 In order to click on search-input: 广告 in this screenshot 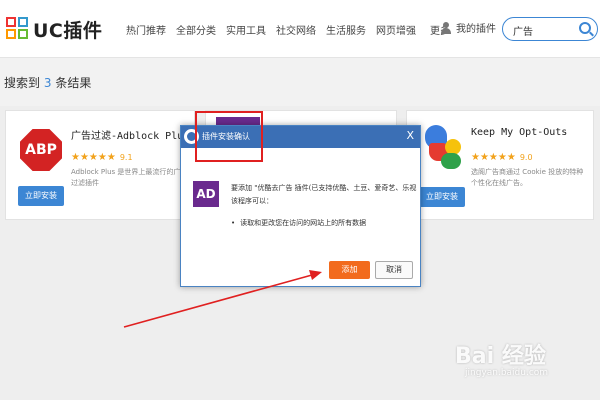, I will do `click(550, 29)`.